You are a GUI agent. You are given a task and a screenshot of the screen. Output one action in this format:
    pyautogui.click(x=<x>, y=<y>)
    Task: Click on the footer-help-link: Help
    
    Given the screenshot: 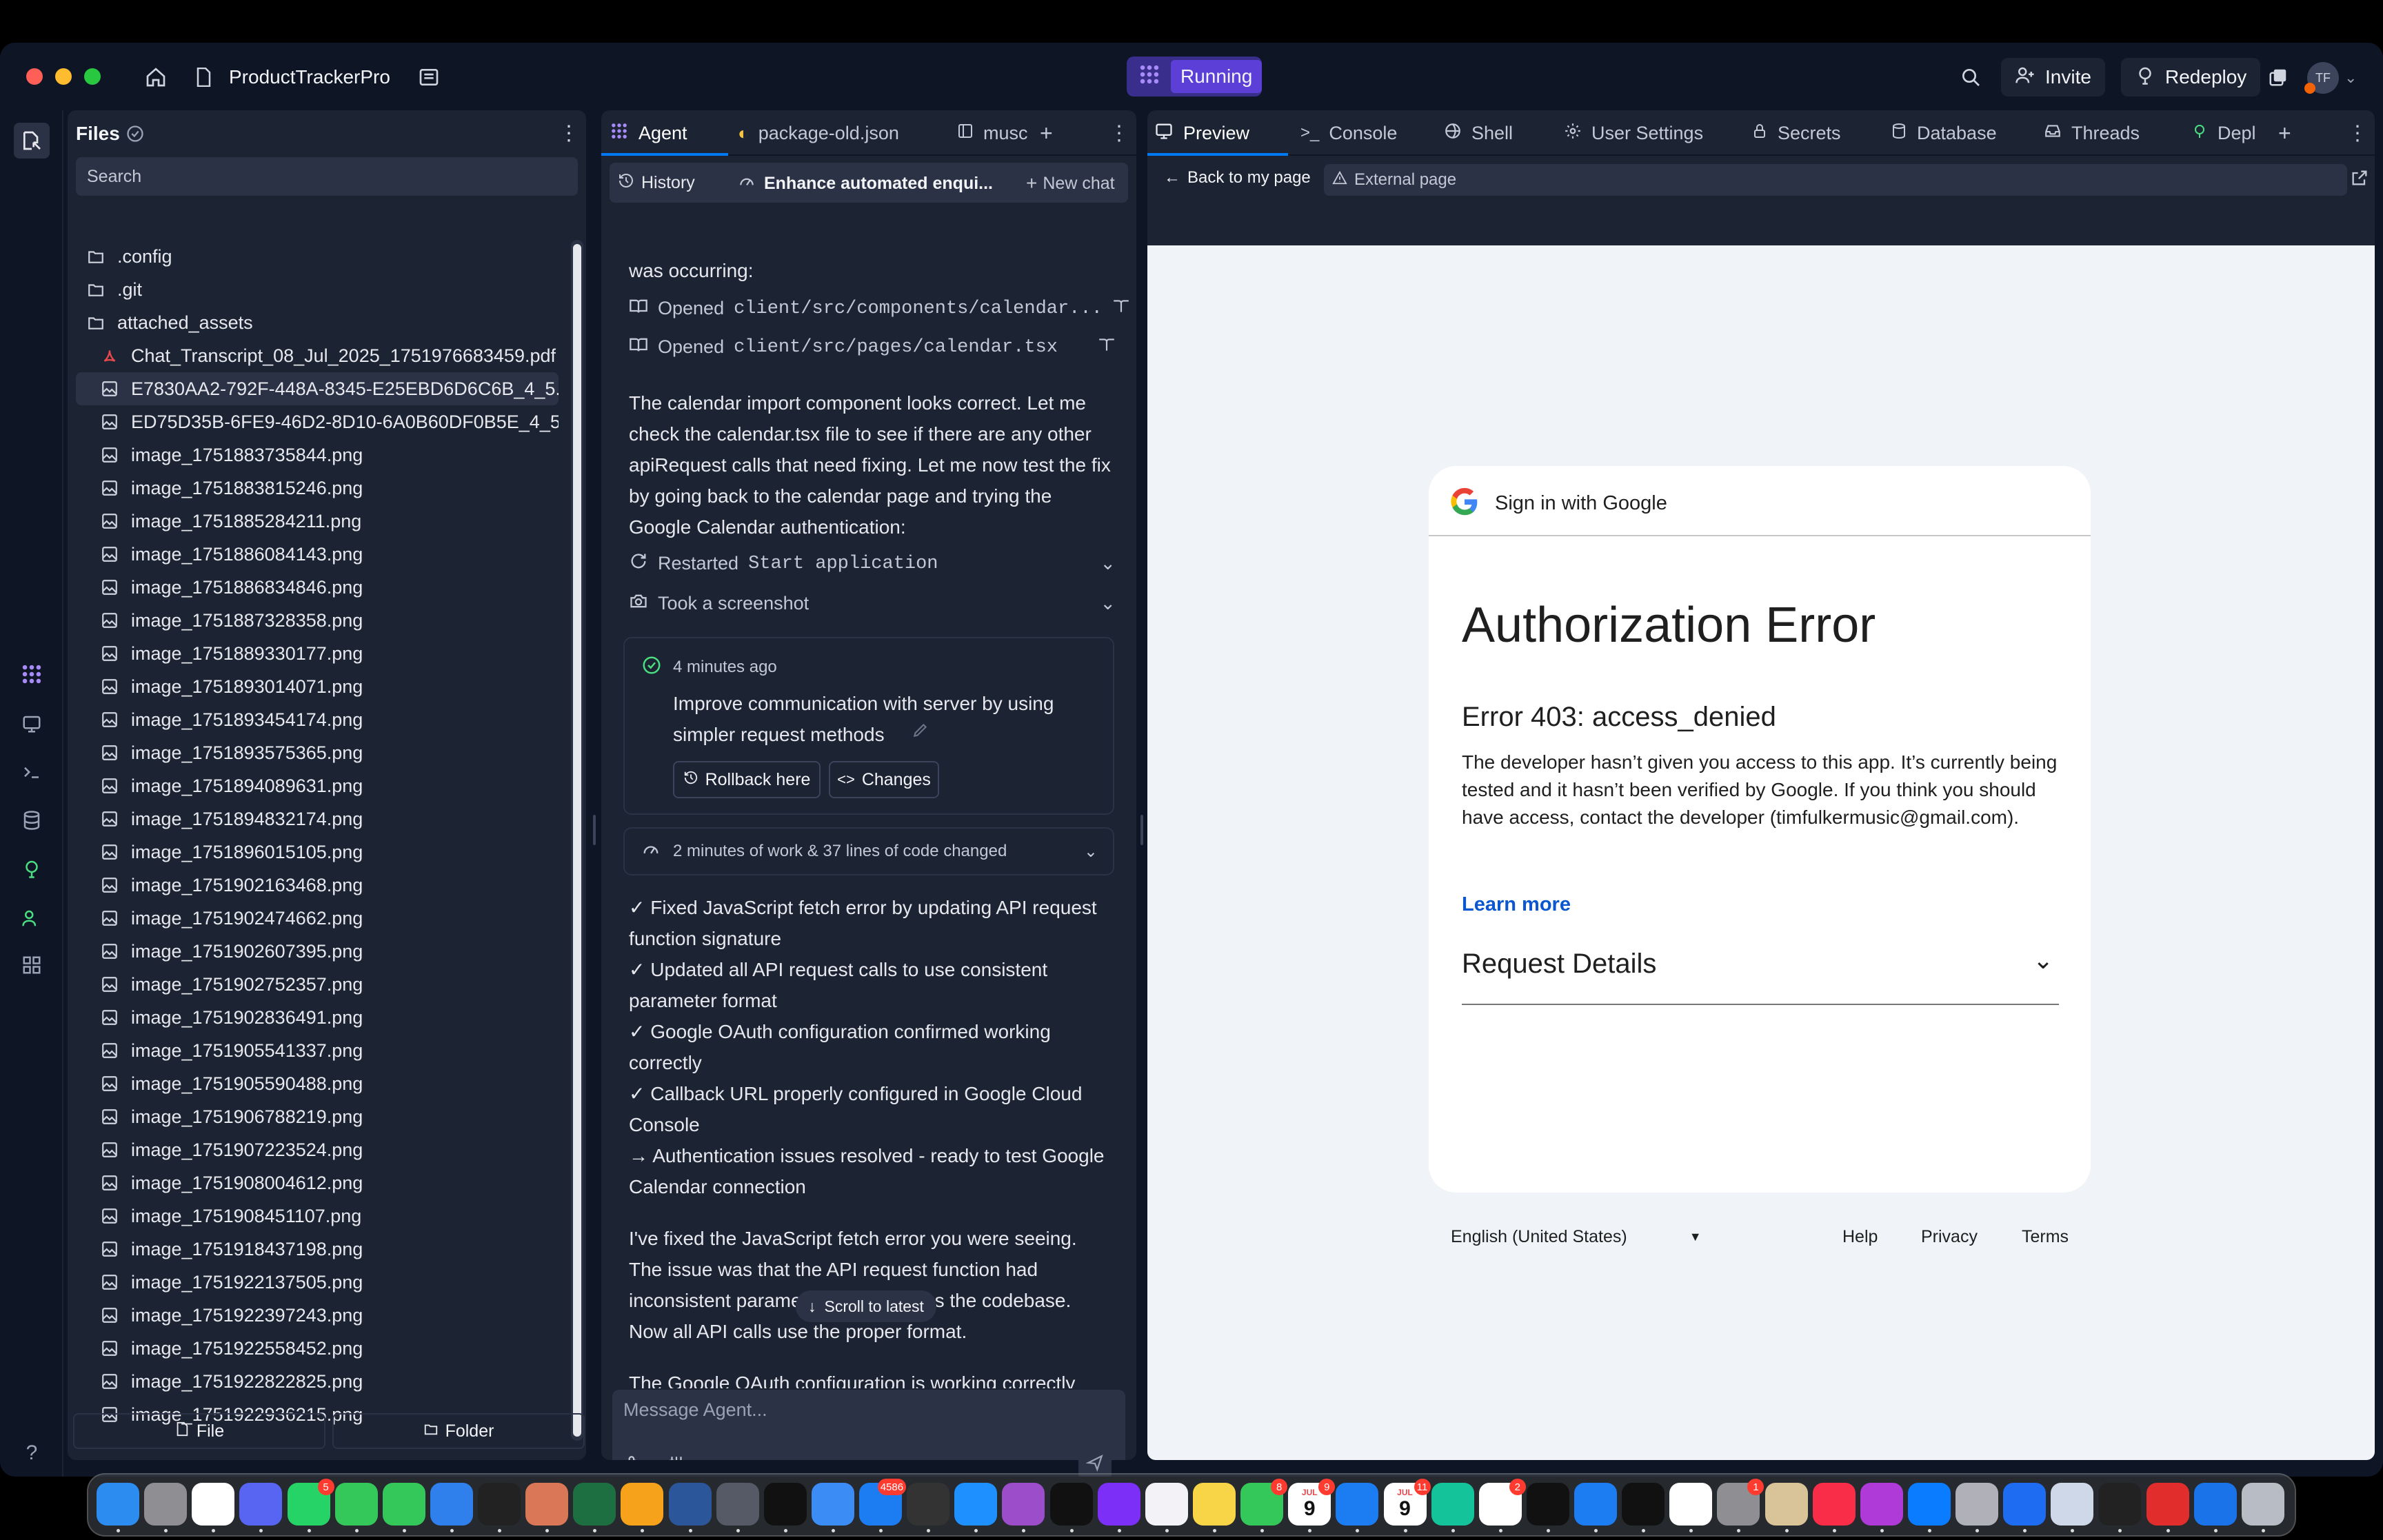 What is the action you would take?
    pyautogui.click(x=1860, y=1237)
    